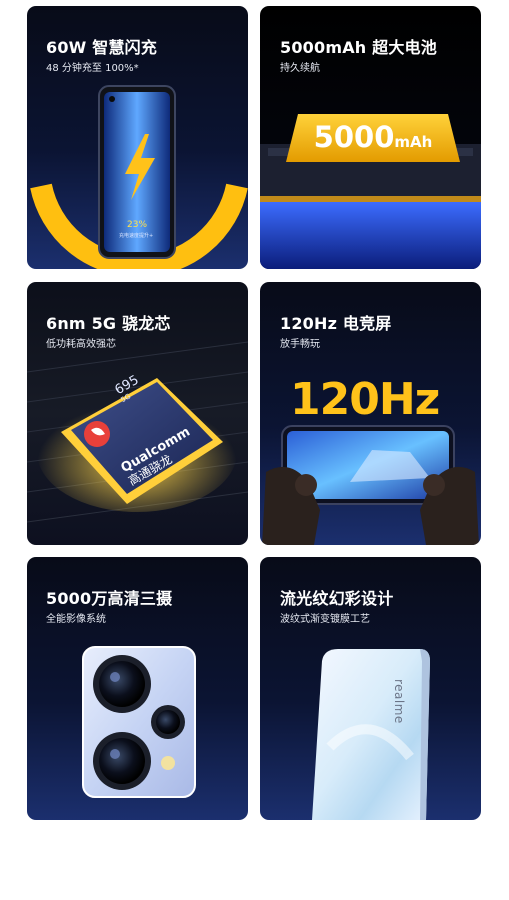 The width and height of the screenshot is (509, 900). What do you see at coordinates (365, 399) in the screenshot?
I see `refresh-rate-text: 120Hz` at bounding box center [365, 399].